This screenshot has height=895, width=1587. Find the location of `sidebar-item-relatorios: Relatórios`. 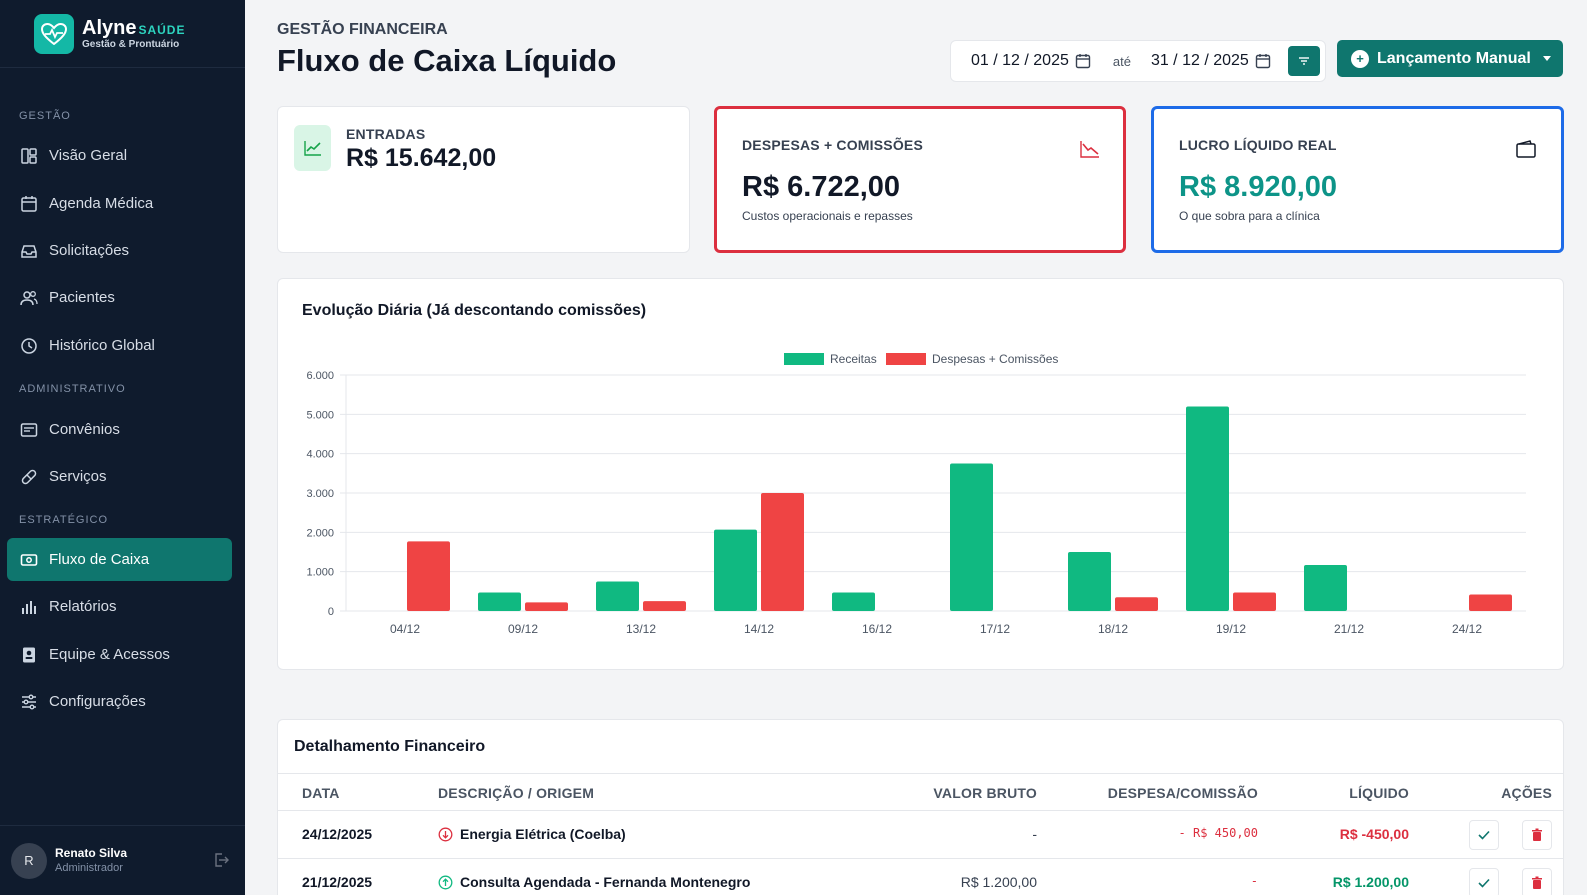

sidebar-item-relatorios: Relatórios is located at coordinates (119, 606).